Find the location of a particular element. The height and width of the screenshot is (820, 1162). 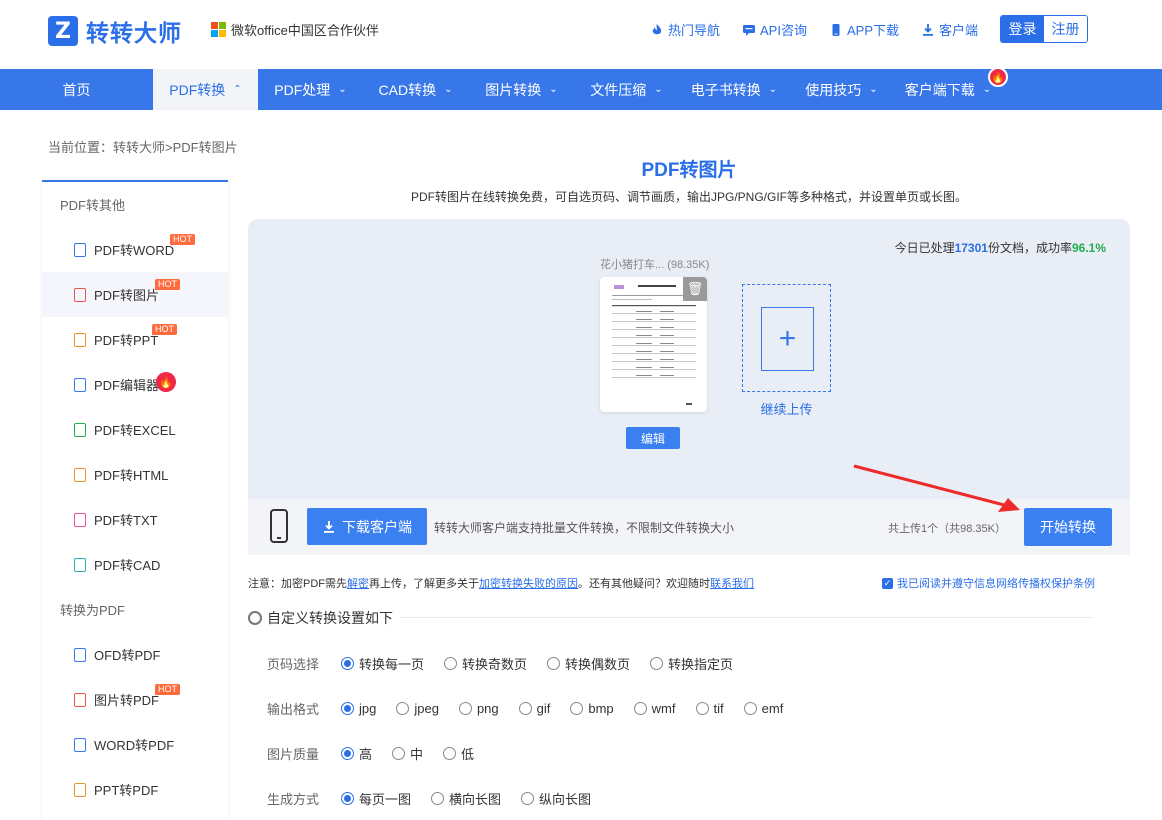

top-link-label: API咨询 is located at coordinates (783, 30).